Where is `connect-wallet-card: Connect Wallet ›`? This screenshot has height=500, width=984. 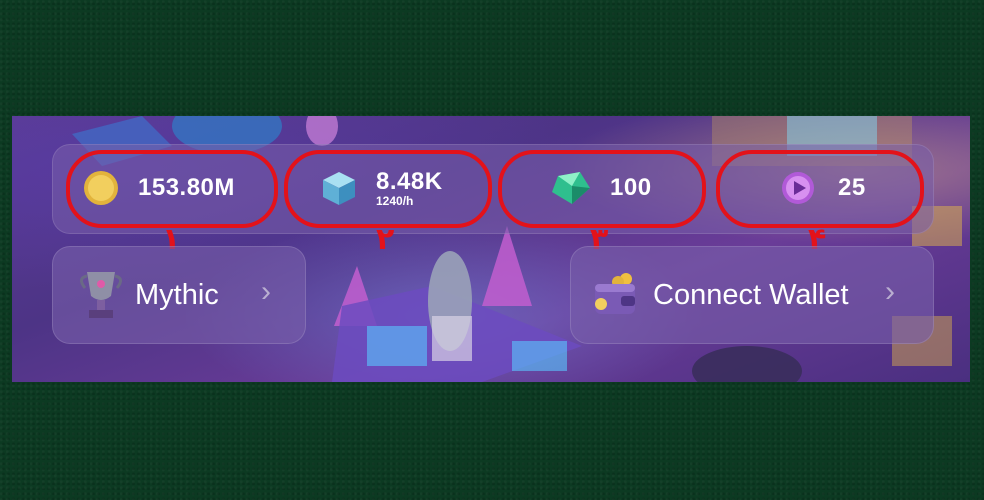
connect-wallet-card: Connect Wallet › is located at coordinates (752, 295).